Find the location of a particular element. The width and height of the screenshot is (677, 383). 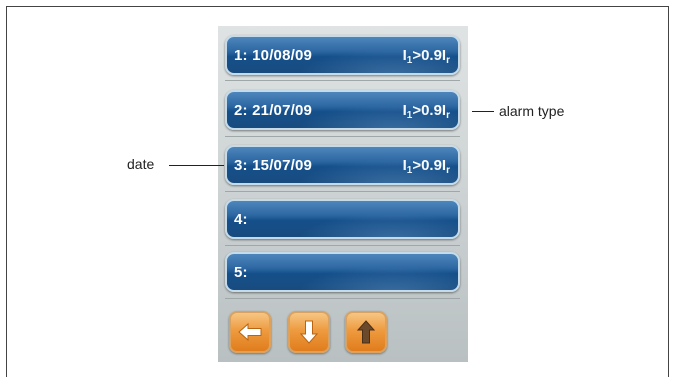

entry-date: 5: is located at coordinates (241, 272).